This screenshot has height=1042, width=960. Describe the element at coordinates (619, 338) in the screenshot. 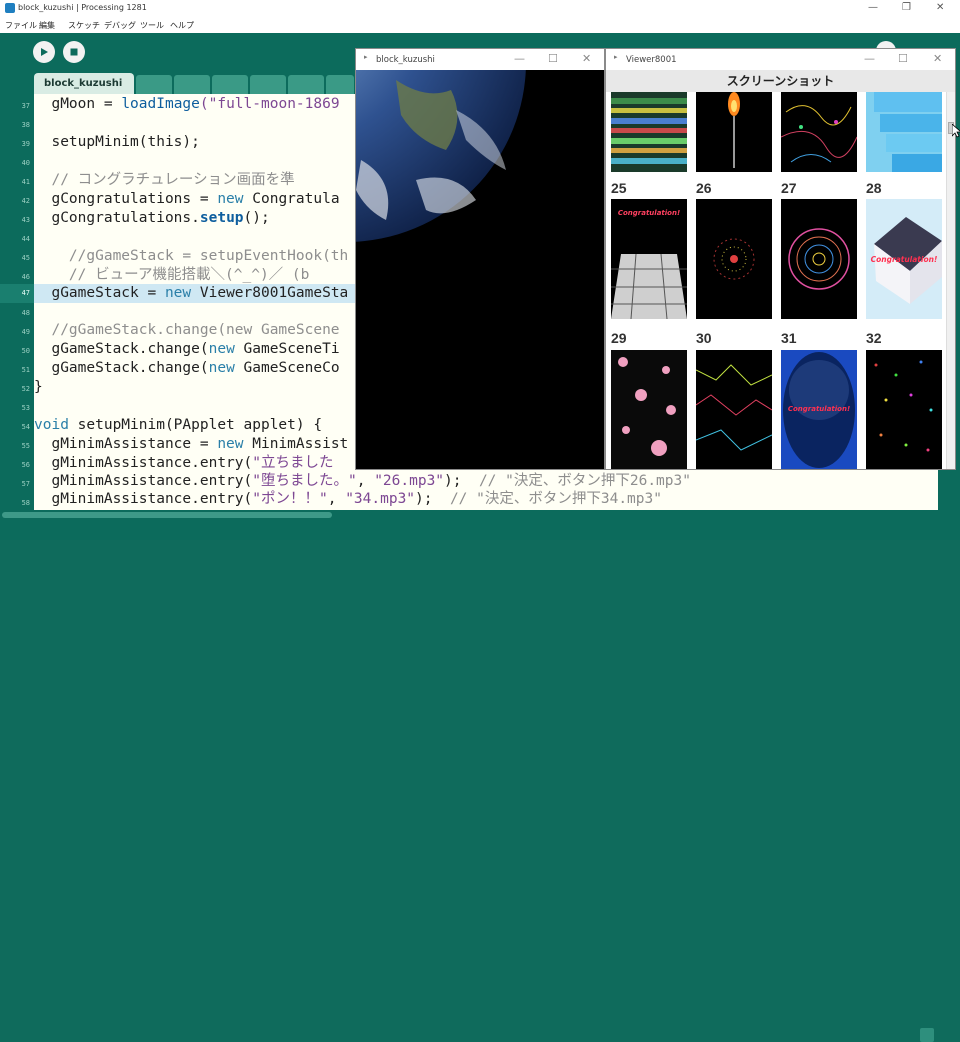

I see `thumbnail-number: 29` at that location.